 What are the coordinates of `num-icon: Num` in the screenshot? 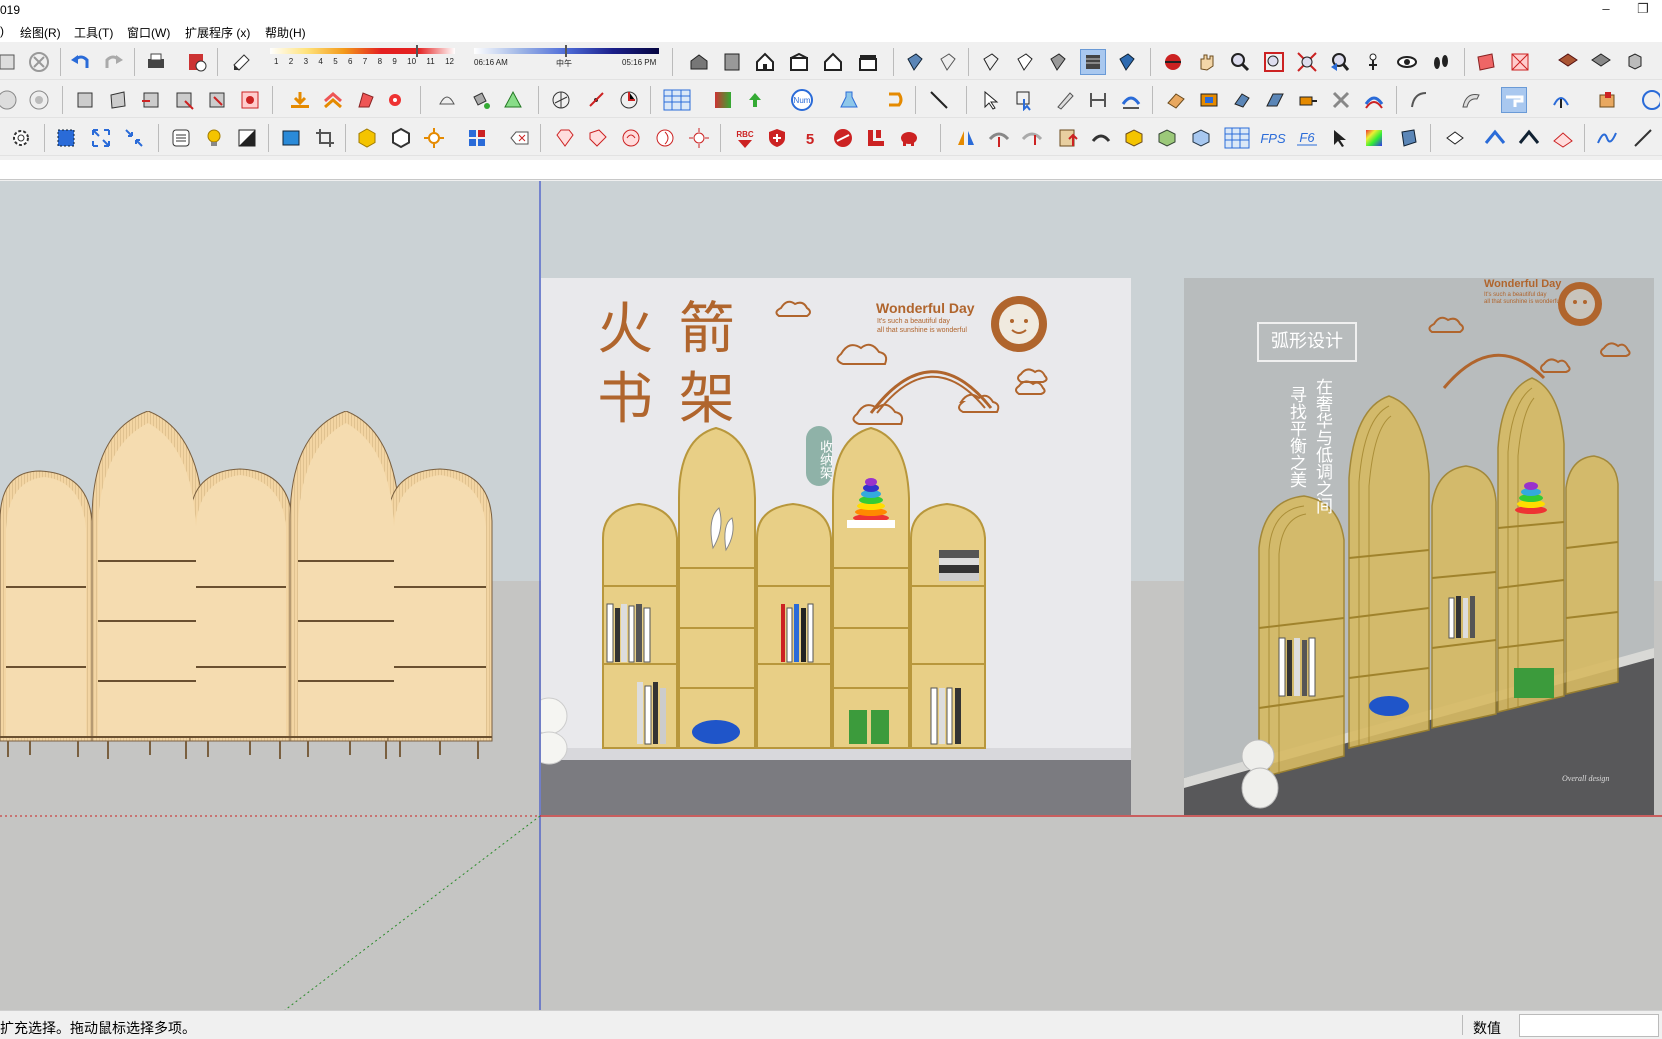 It's located at (802, 100).